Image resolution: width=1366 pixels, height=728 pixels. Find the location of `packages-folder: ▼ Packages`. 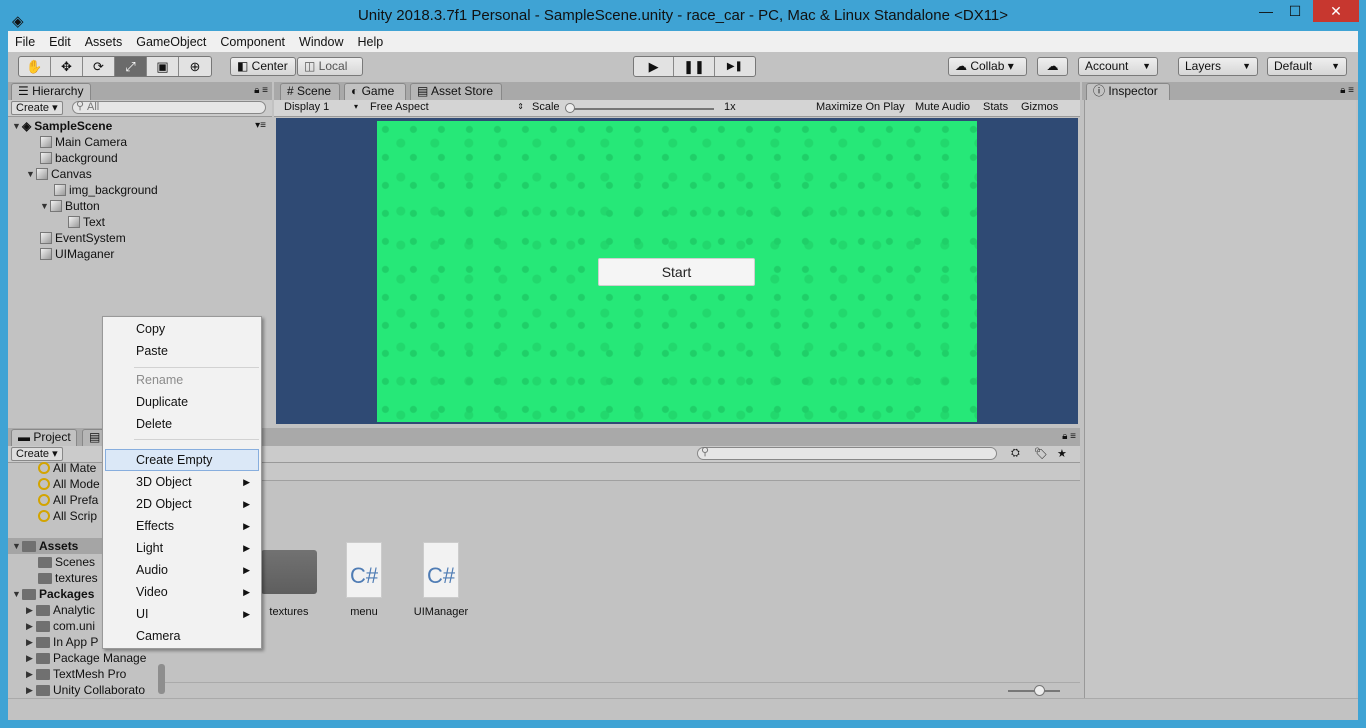

packages-folder: ▼ Packages is located at coordinates (53, 594).